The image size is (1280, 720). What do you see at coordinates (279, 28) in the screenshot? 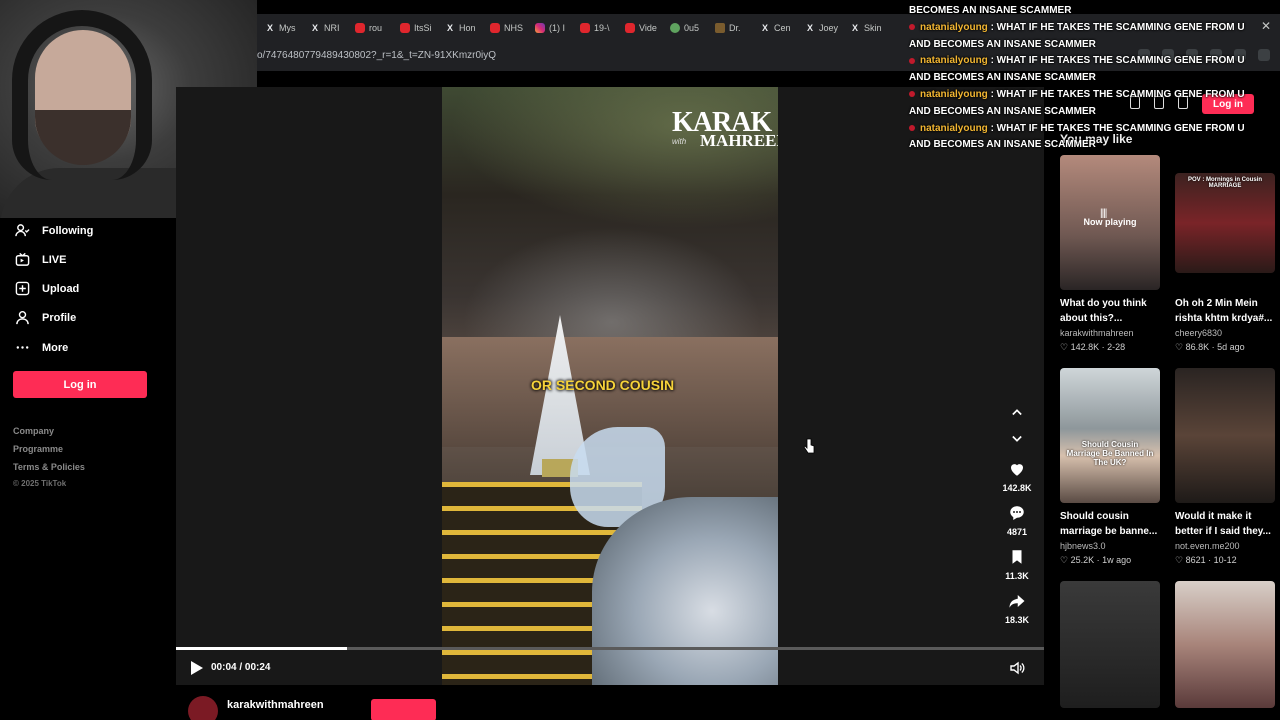
I see `browser-tab: X Mys` at bounding box center [279, 28].